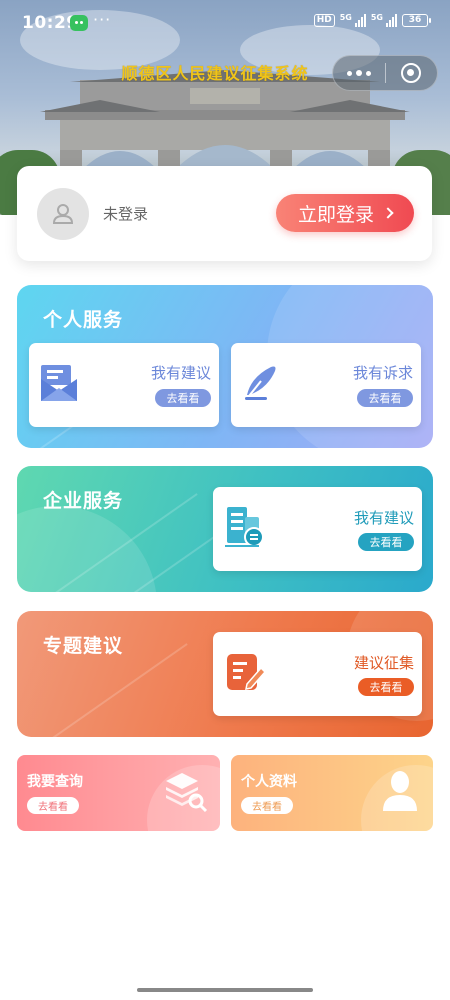  I want to click on section-title: 个人服务, so click(83, 320).